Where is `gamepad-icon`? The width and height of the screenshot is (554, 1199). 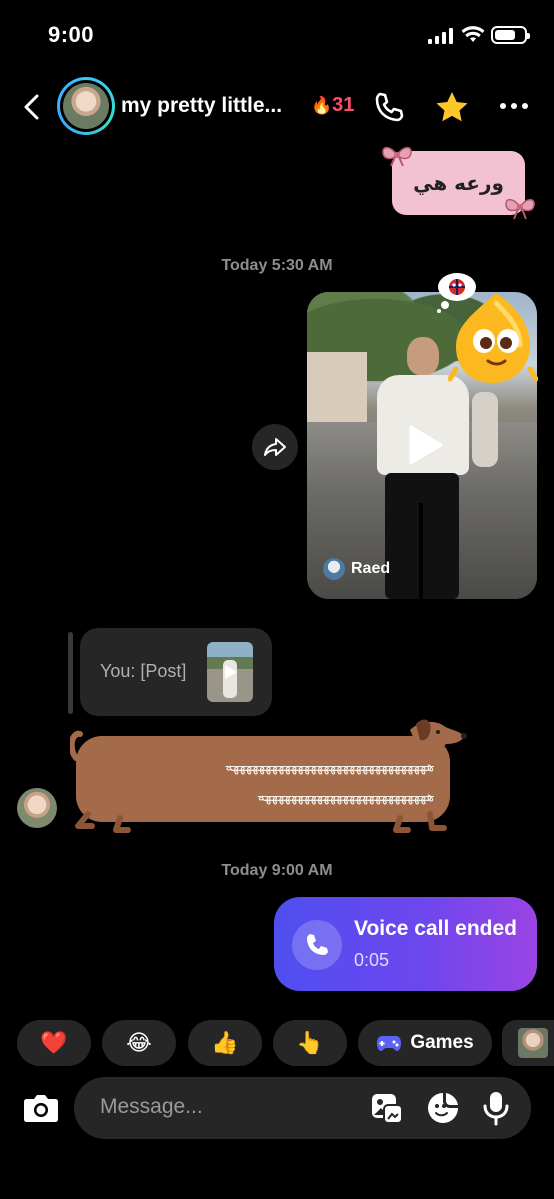 gamepad-icon is located at coordinates (389, 1043).